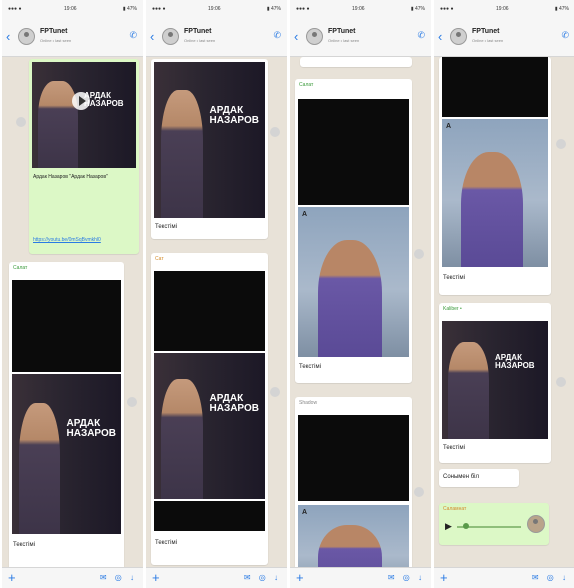 This screenshot has height=588, width=574. What do you see at coordinates (466, 526) in the screenshot?
I see `voice-scrubber` at bounding box center [466, 526].